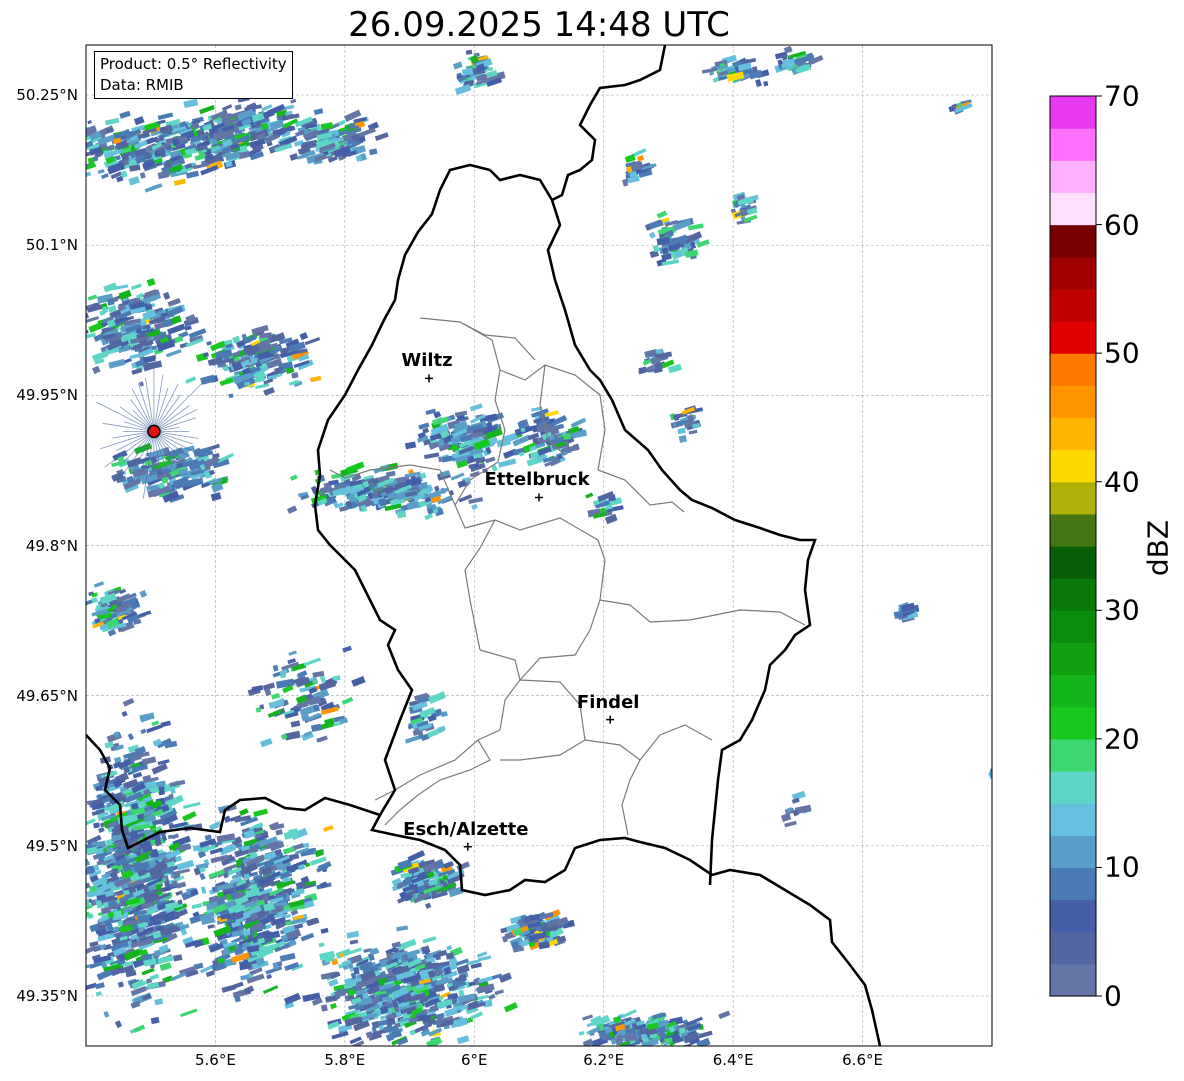 The width and height of the screenshot is (1184, 1081). I want to click on colorbar, so click(1075, 546).